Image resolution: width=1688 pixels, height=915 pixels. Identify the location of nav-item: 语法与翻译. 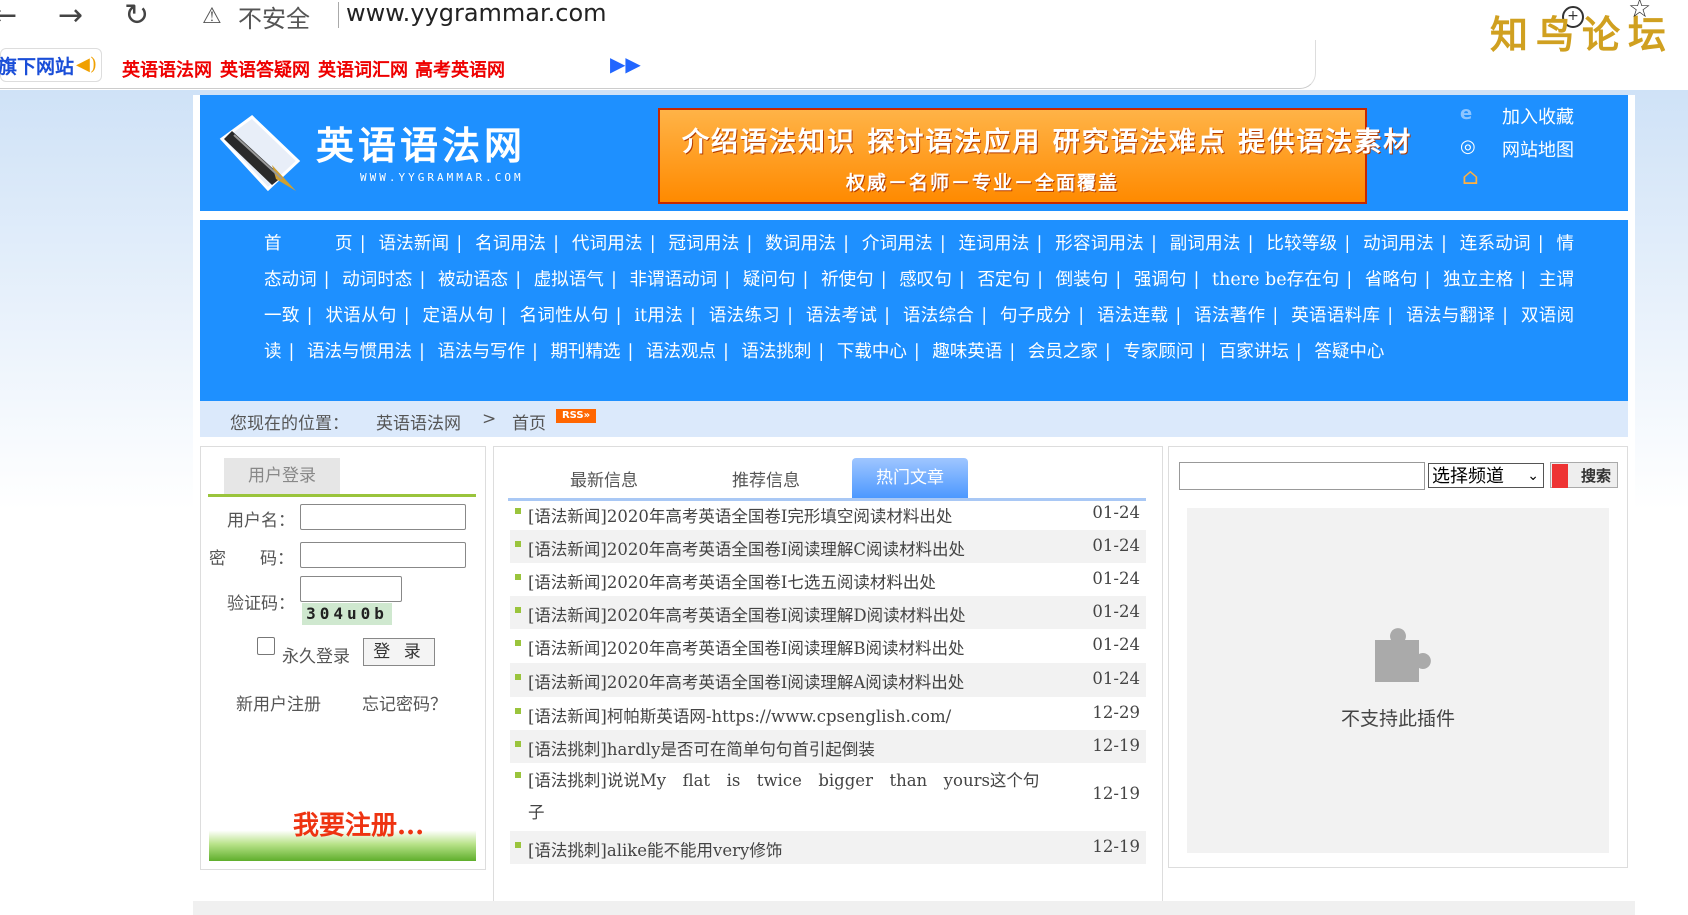
(1450, 316).